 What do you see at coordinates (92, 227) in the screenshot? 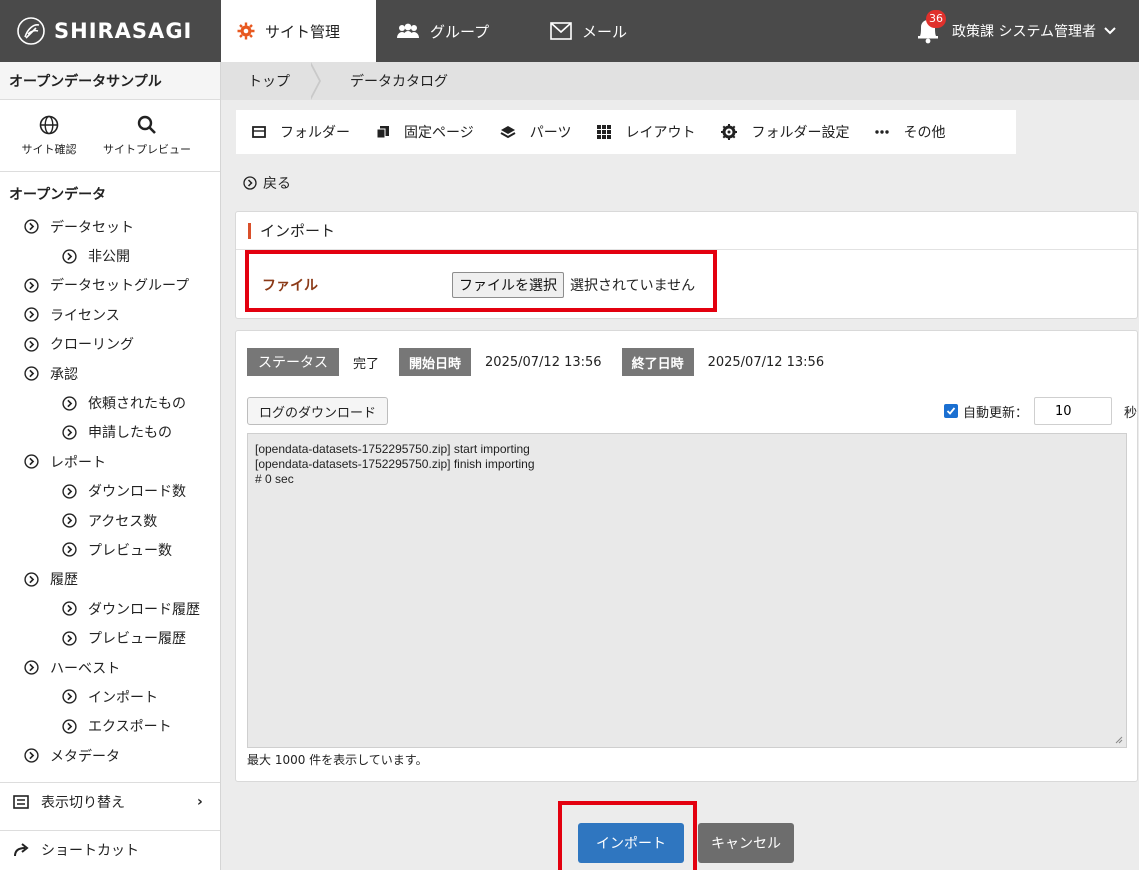
I see `sidebar-item-label: データセット` at bounding box center [92, 227].